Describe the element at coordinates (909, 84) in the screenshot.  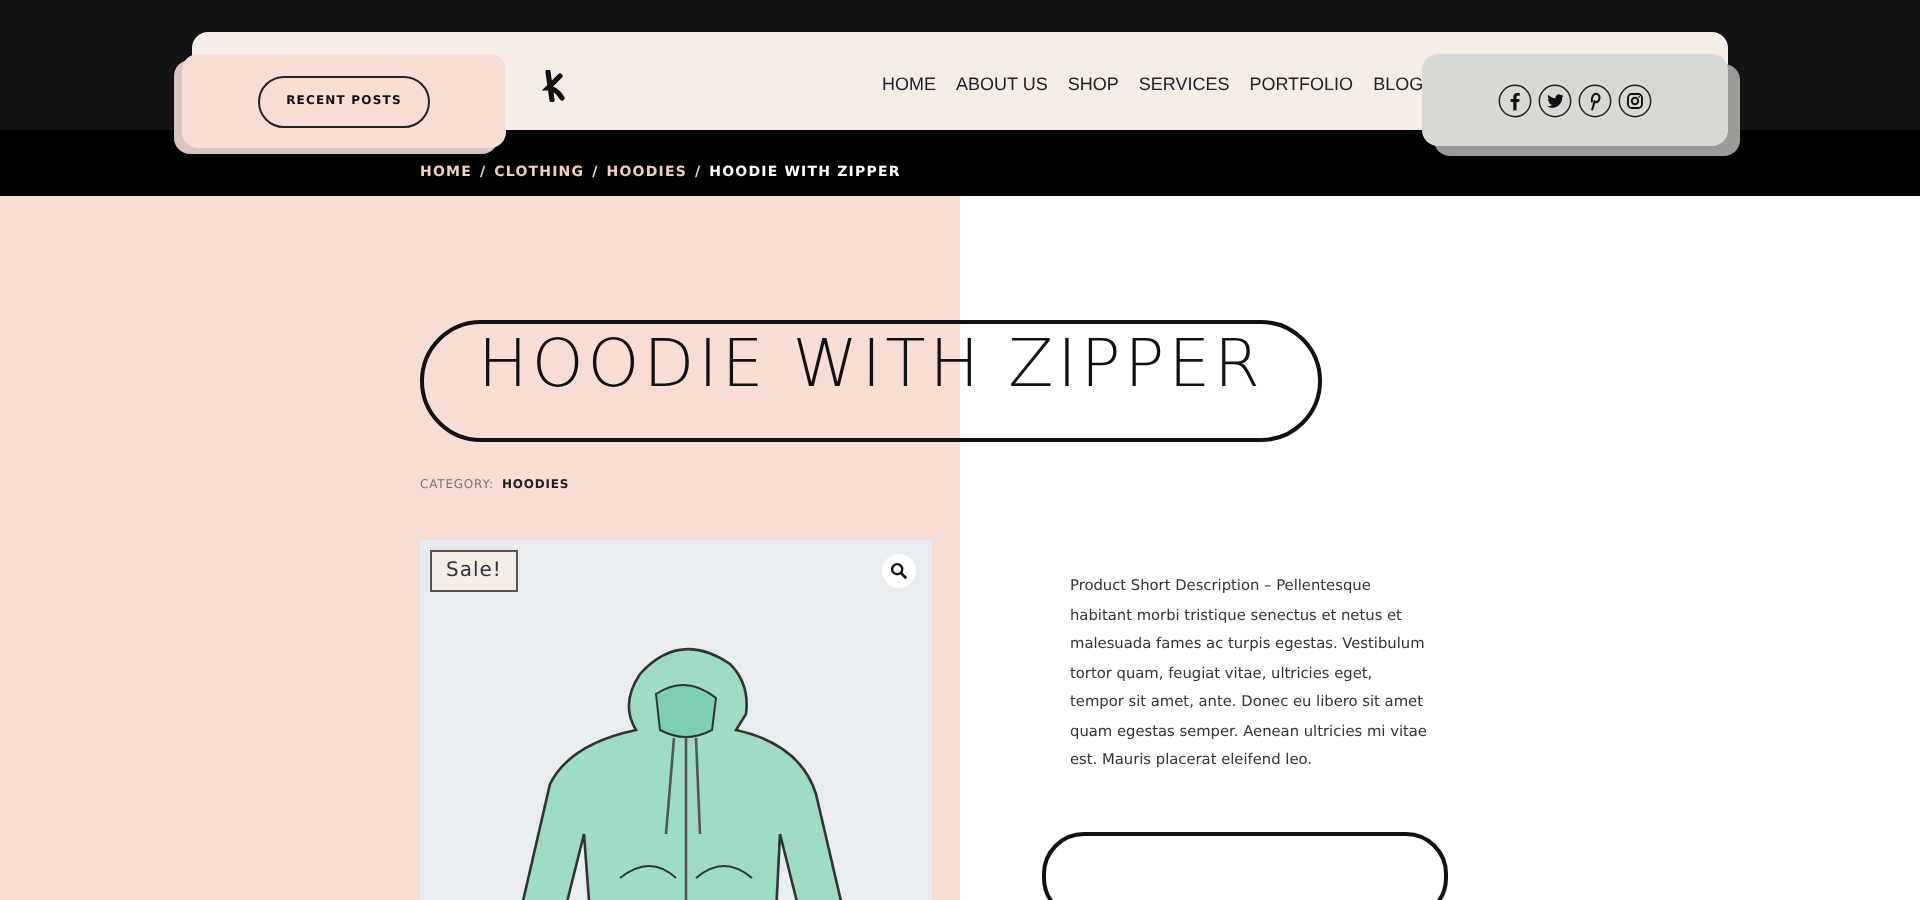
I see `nav-link: HOME` at that location.